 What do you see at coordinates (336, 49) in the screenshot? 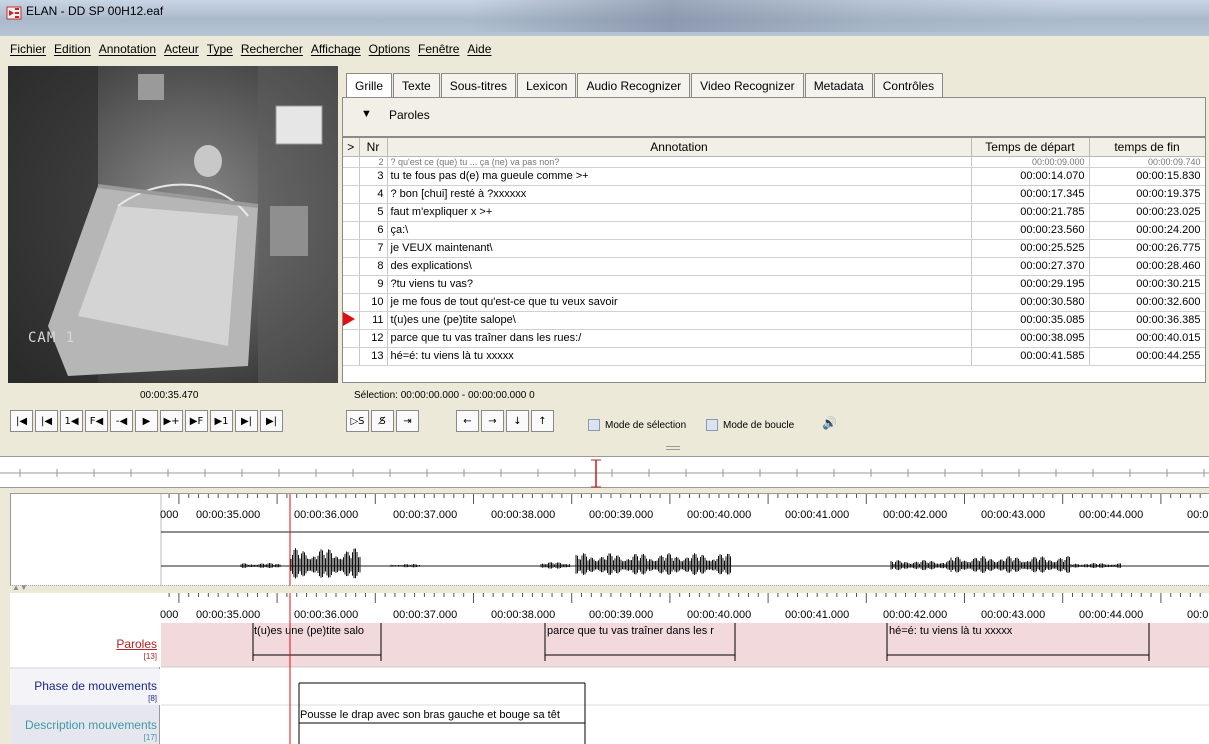
I see `menu-affichage: Affichage` at bounding box center [336, 49].